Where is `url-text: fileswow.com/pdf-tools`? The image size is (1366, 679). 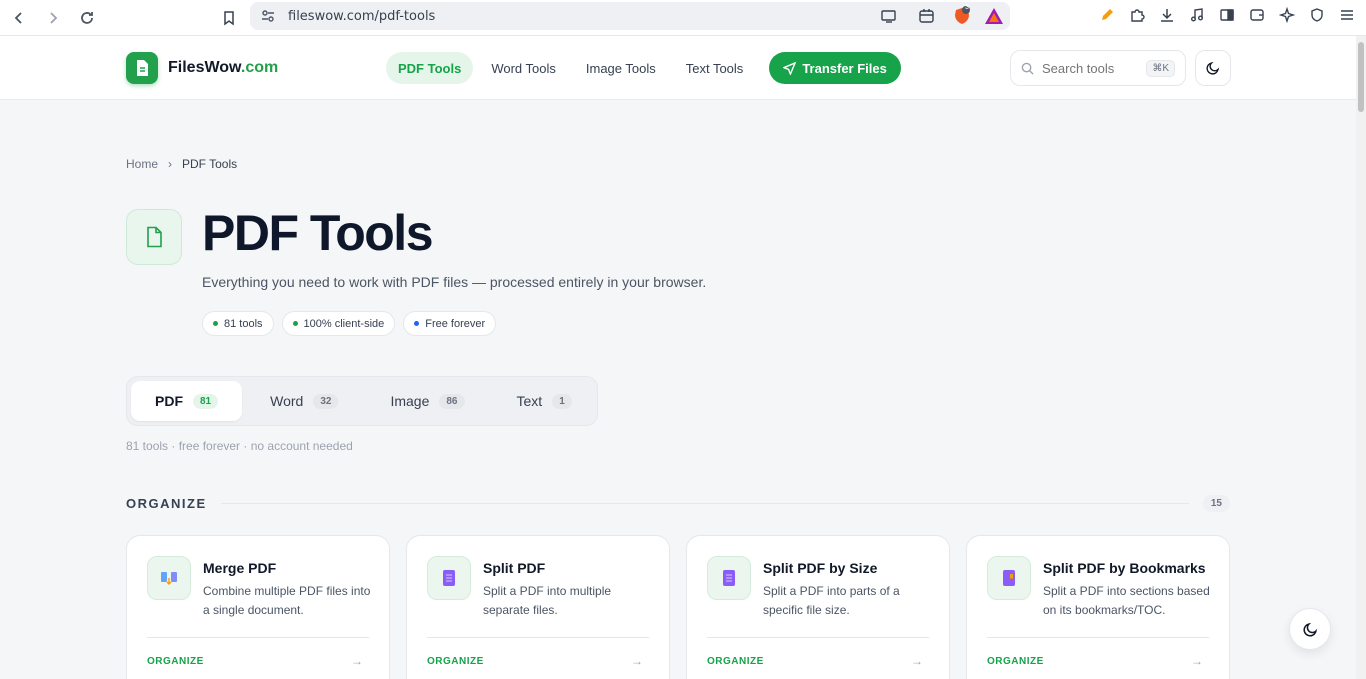
url-text: fileswow.com/pdf-tools is located at coordinates (362, 16).